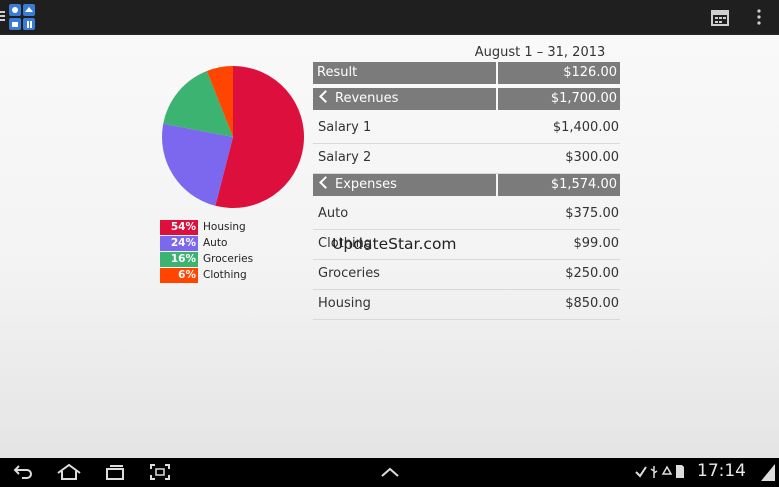 Image resolution: width=779 pixels, height=487 pixels. I want to click on legend-percent: 24%, so click(179, 243).